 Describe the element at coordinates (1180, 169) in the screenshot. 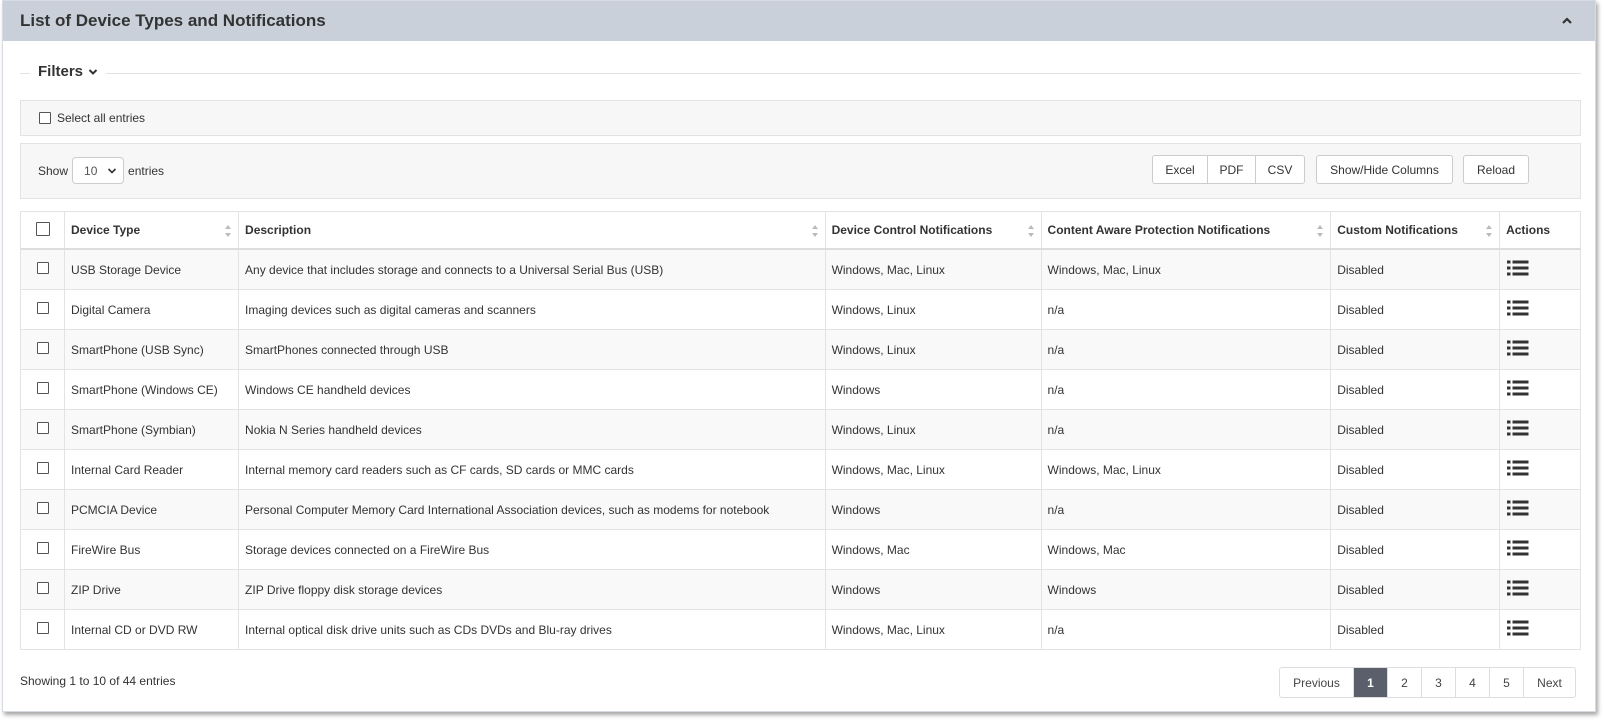

I see `excel-button: Excel` at that location.